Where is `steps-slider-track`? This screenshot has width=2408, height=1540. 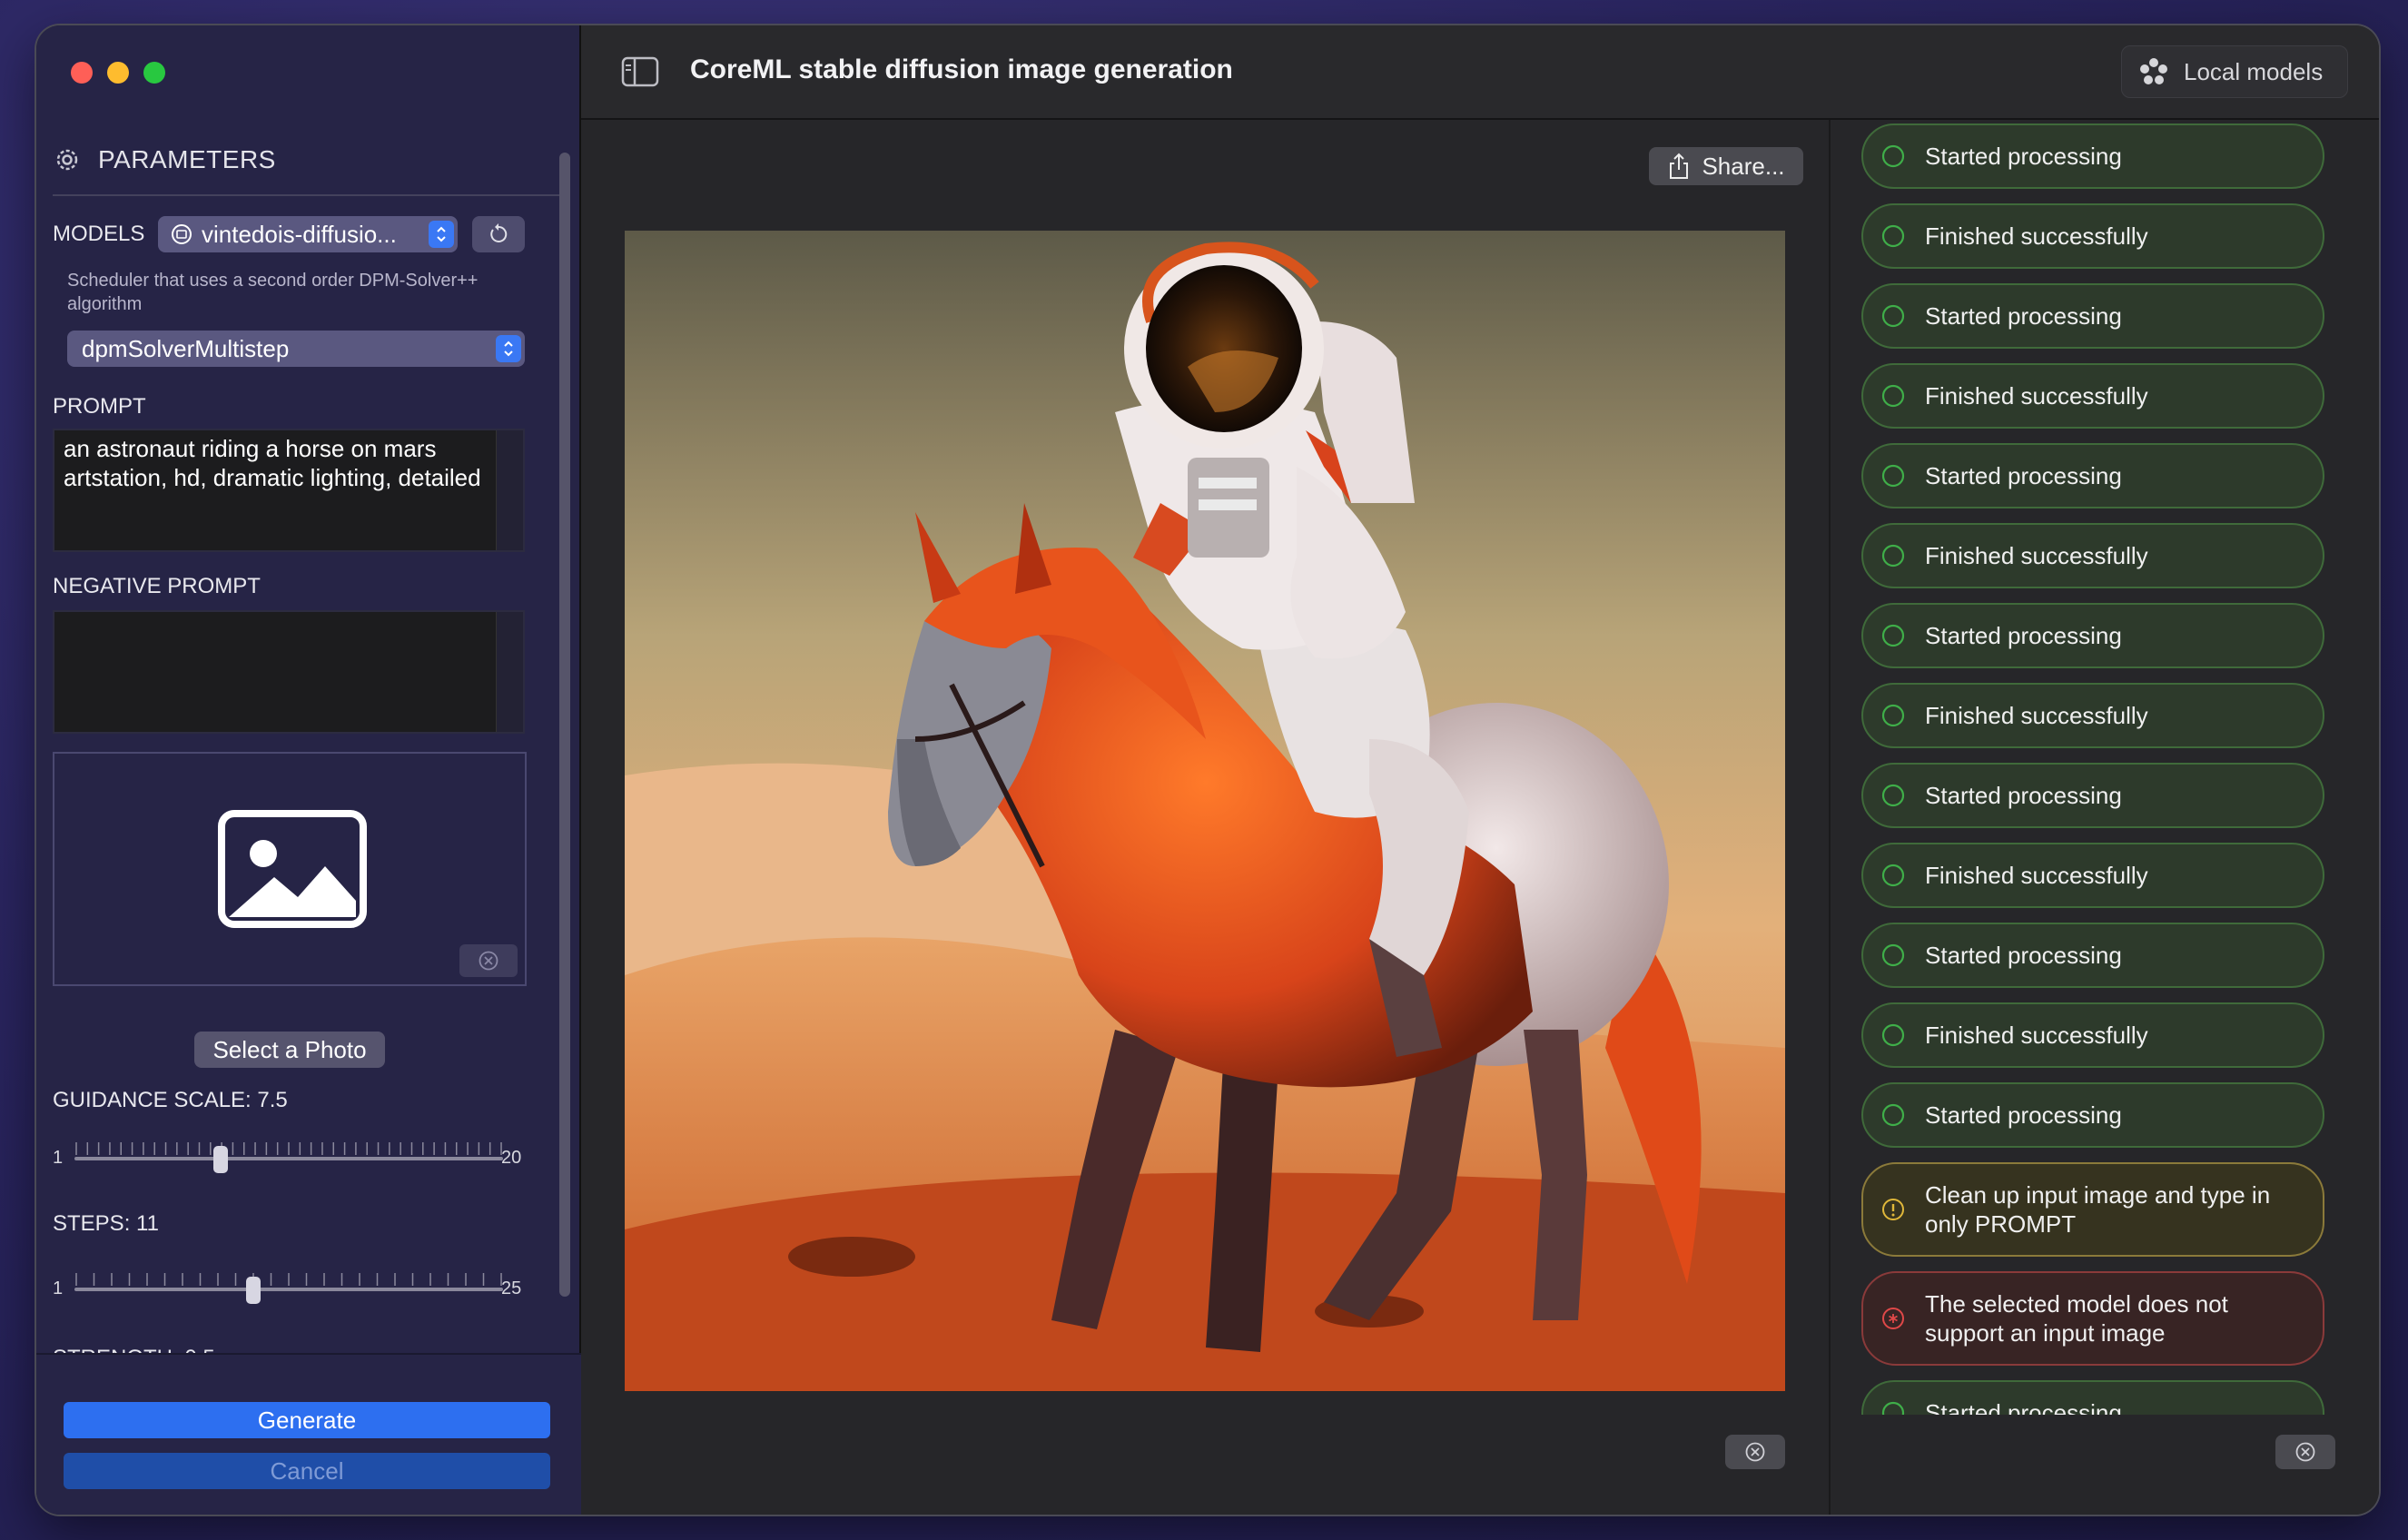 steps-slider-track is located at coordinates (288, 1289).